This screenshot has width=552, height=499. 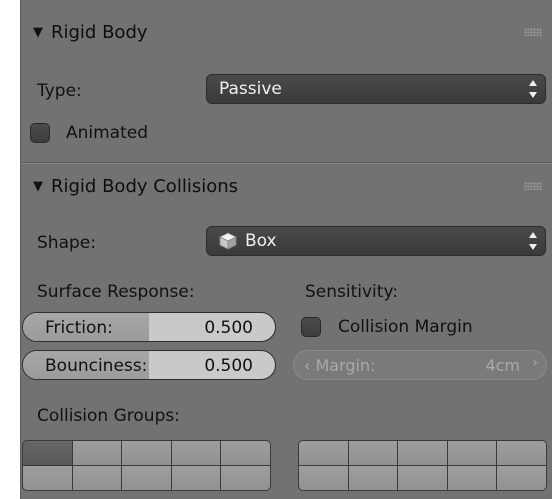 I want to click on surface-response-label: Surface Response:, so click(x=116, y=292).